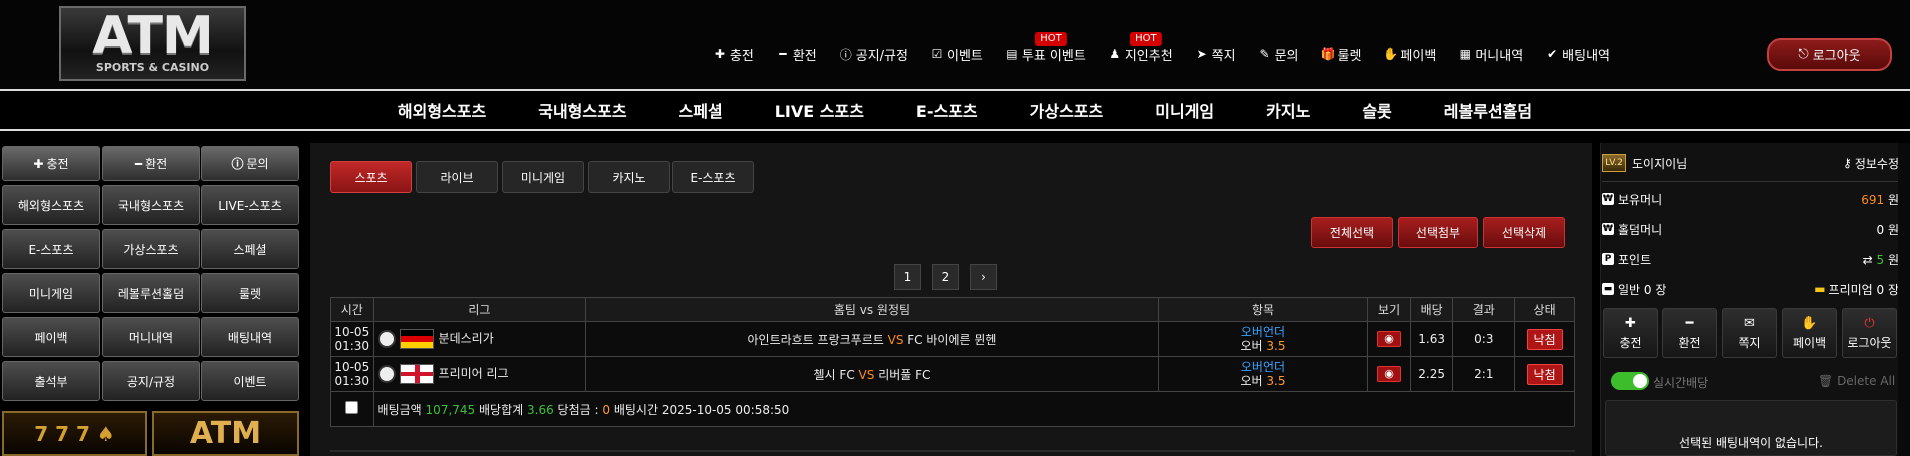  I want to click on soccer-ball-icon, so click(386, 374).